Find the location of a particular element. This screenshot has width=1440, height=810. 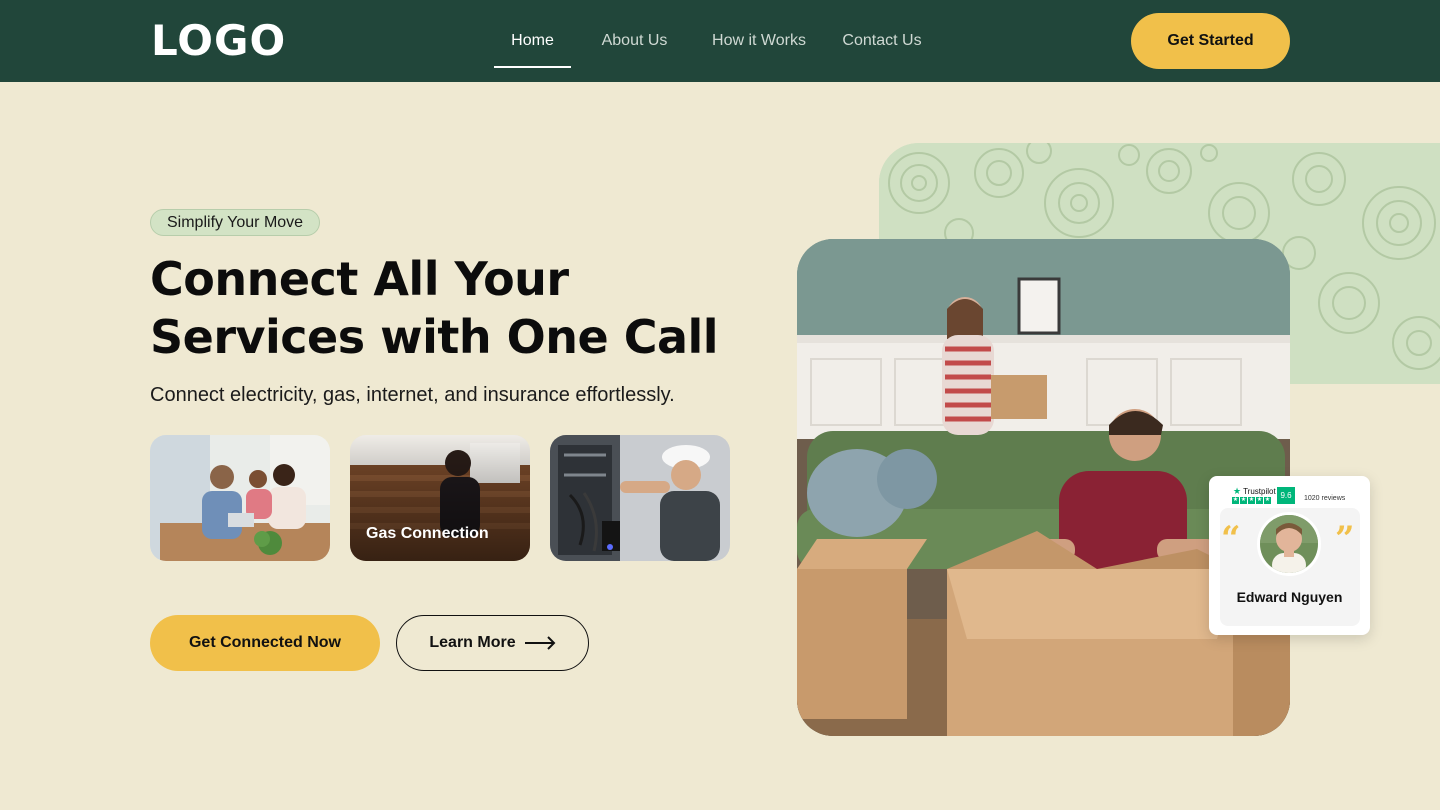

trustpilot-logo: ★ Trustpilot is located at coordinates (1254, 491).